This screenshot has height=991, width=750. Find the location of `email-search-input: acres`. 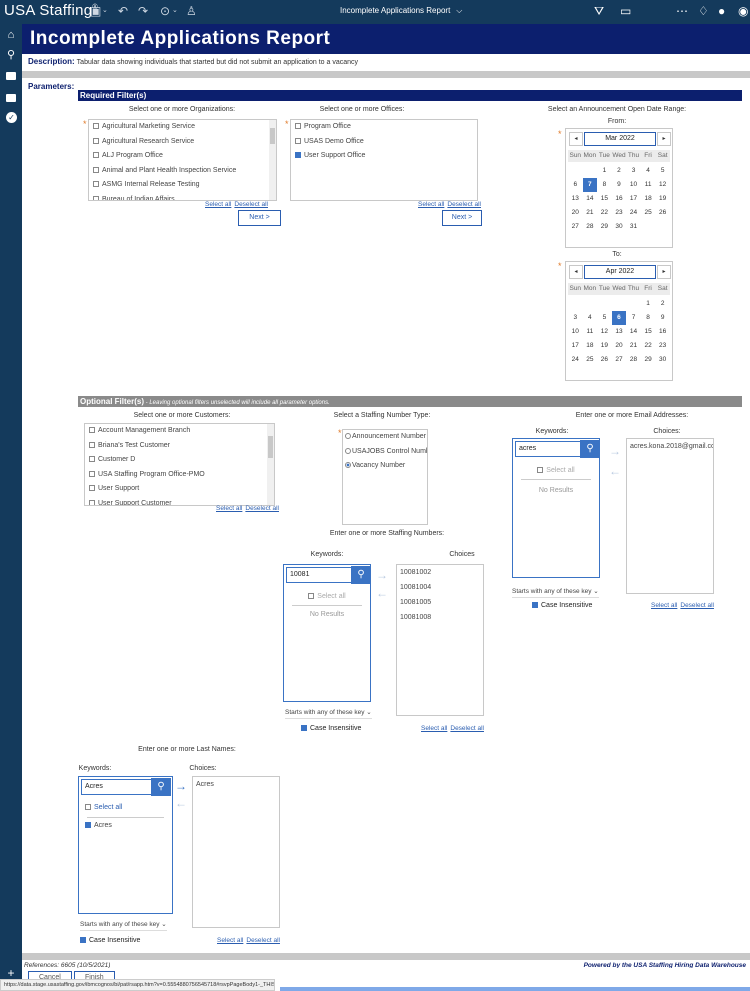

email-search-input: acres is located at coordinates (548, 449).